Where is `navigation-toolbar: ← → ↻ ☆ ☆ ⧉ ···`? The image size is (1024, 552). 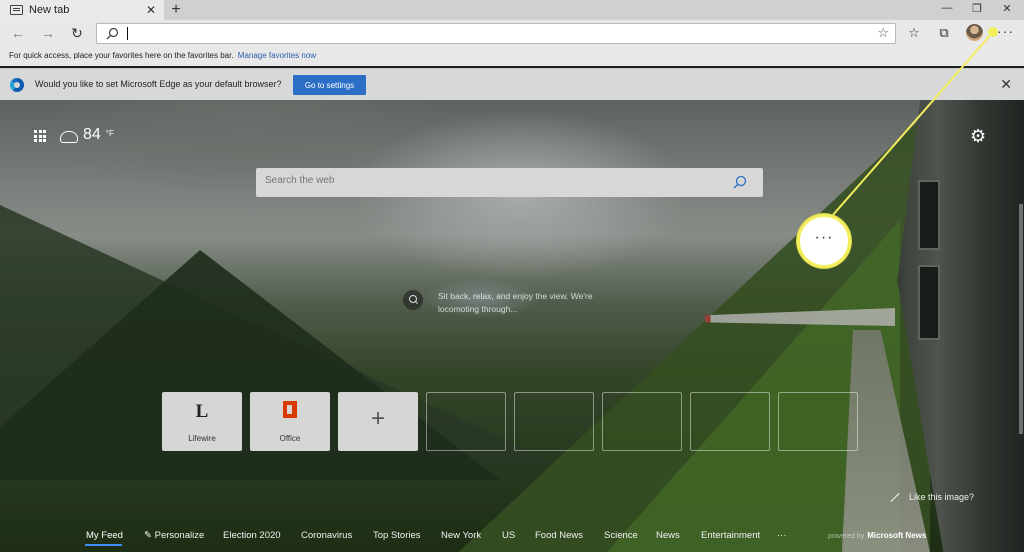
navigation-toolbar: ← → ↻ ☆ ☆ ⧉ ··· is located at coordinates (512, 33).